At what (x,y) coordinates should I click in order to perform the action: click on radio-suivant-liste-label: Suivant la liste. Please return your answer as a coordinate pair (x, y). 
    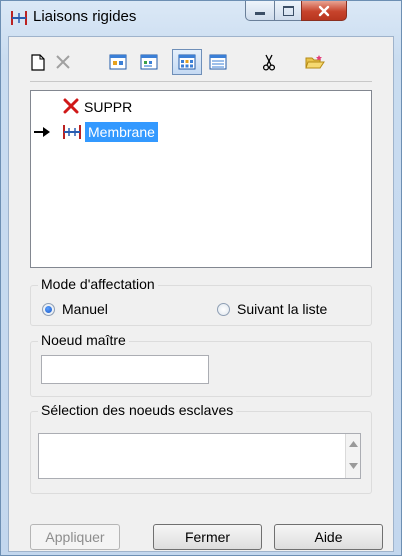
    Looking at the image, I should click on (282, 309).